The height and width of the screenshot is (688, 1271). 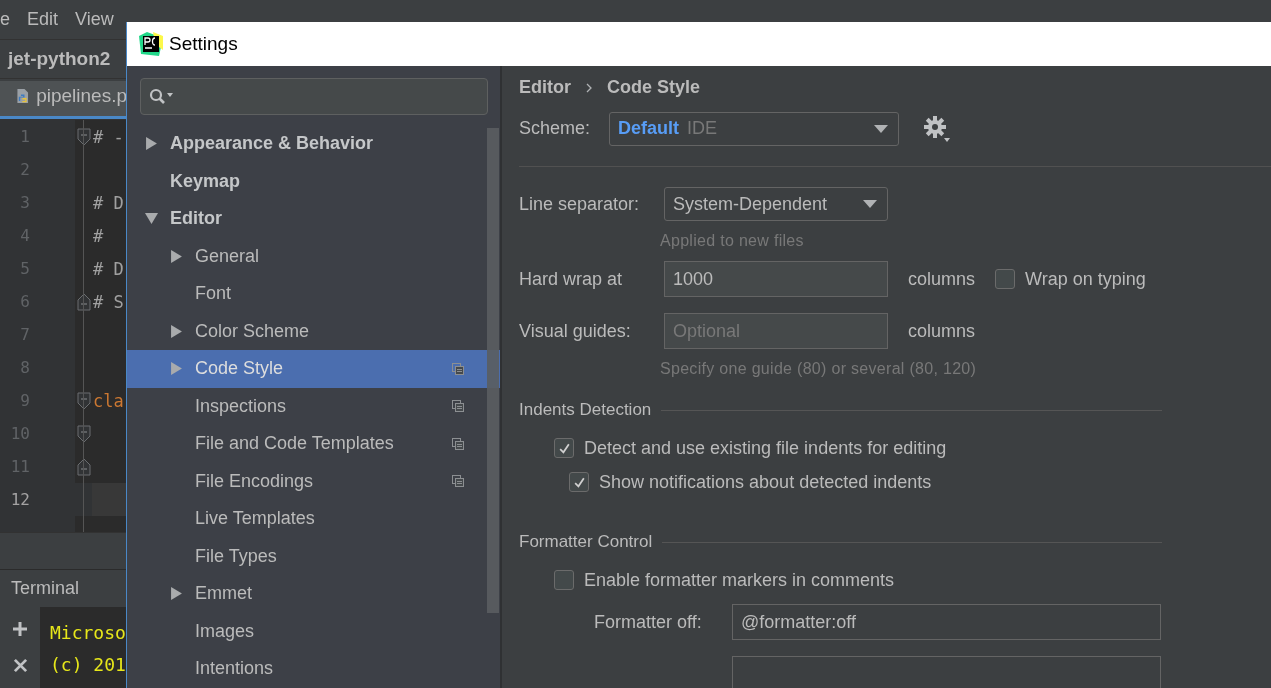 I want to click on tree-item: Intentions, so click(x=313, y=669).